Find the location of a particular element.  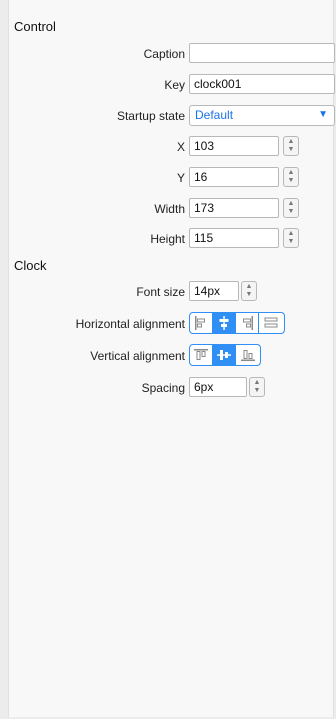

width-input: 173 is located at coordinates (234, 208).